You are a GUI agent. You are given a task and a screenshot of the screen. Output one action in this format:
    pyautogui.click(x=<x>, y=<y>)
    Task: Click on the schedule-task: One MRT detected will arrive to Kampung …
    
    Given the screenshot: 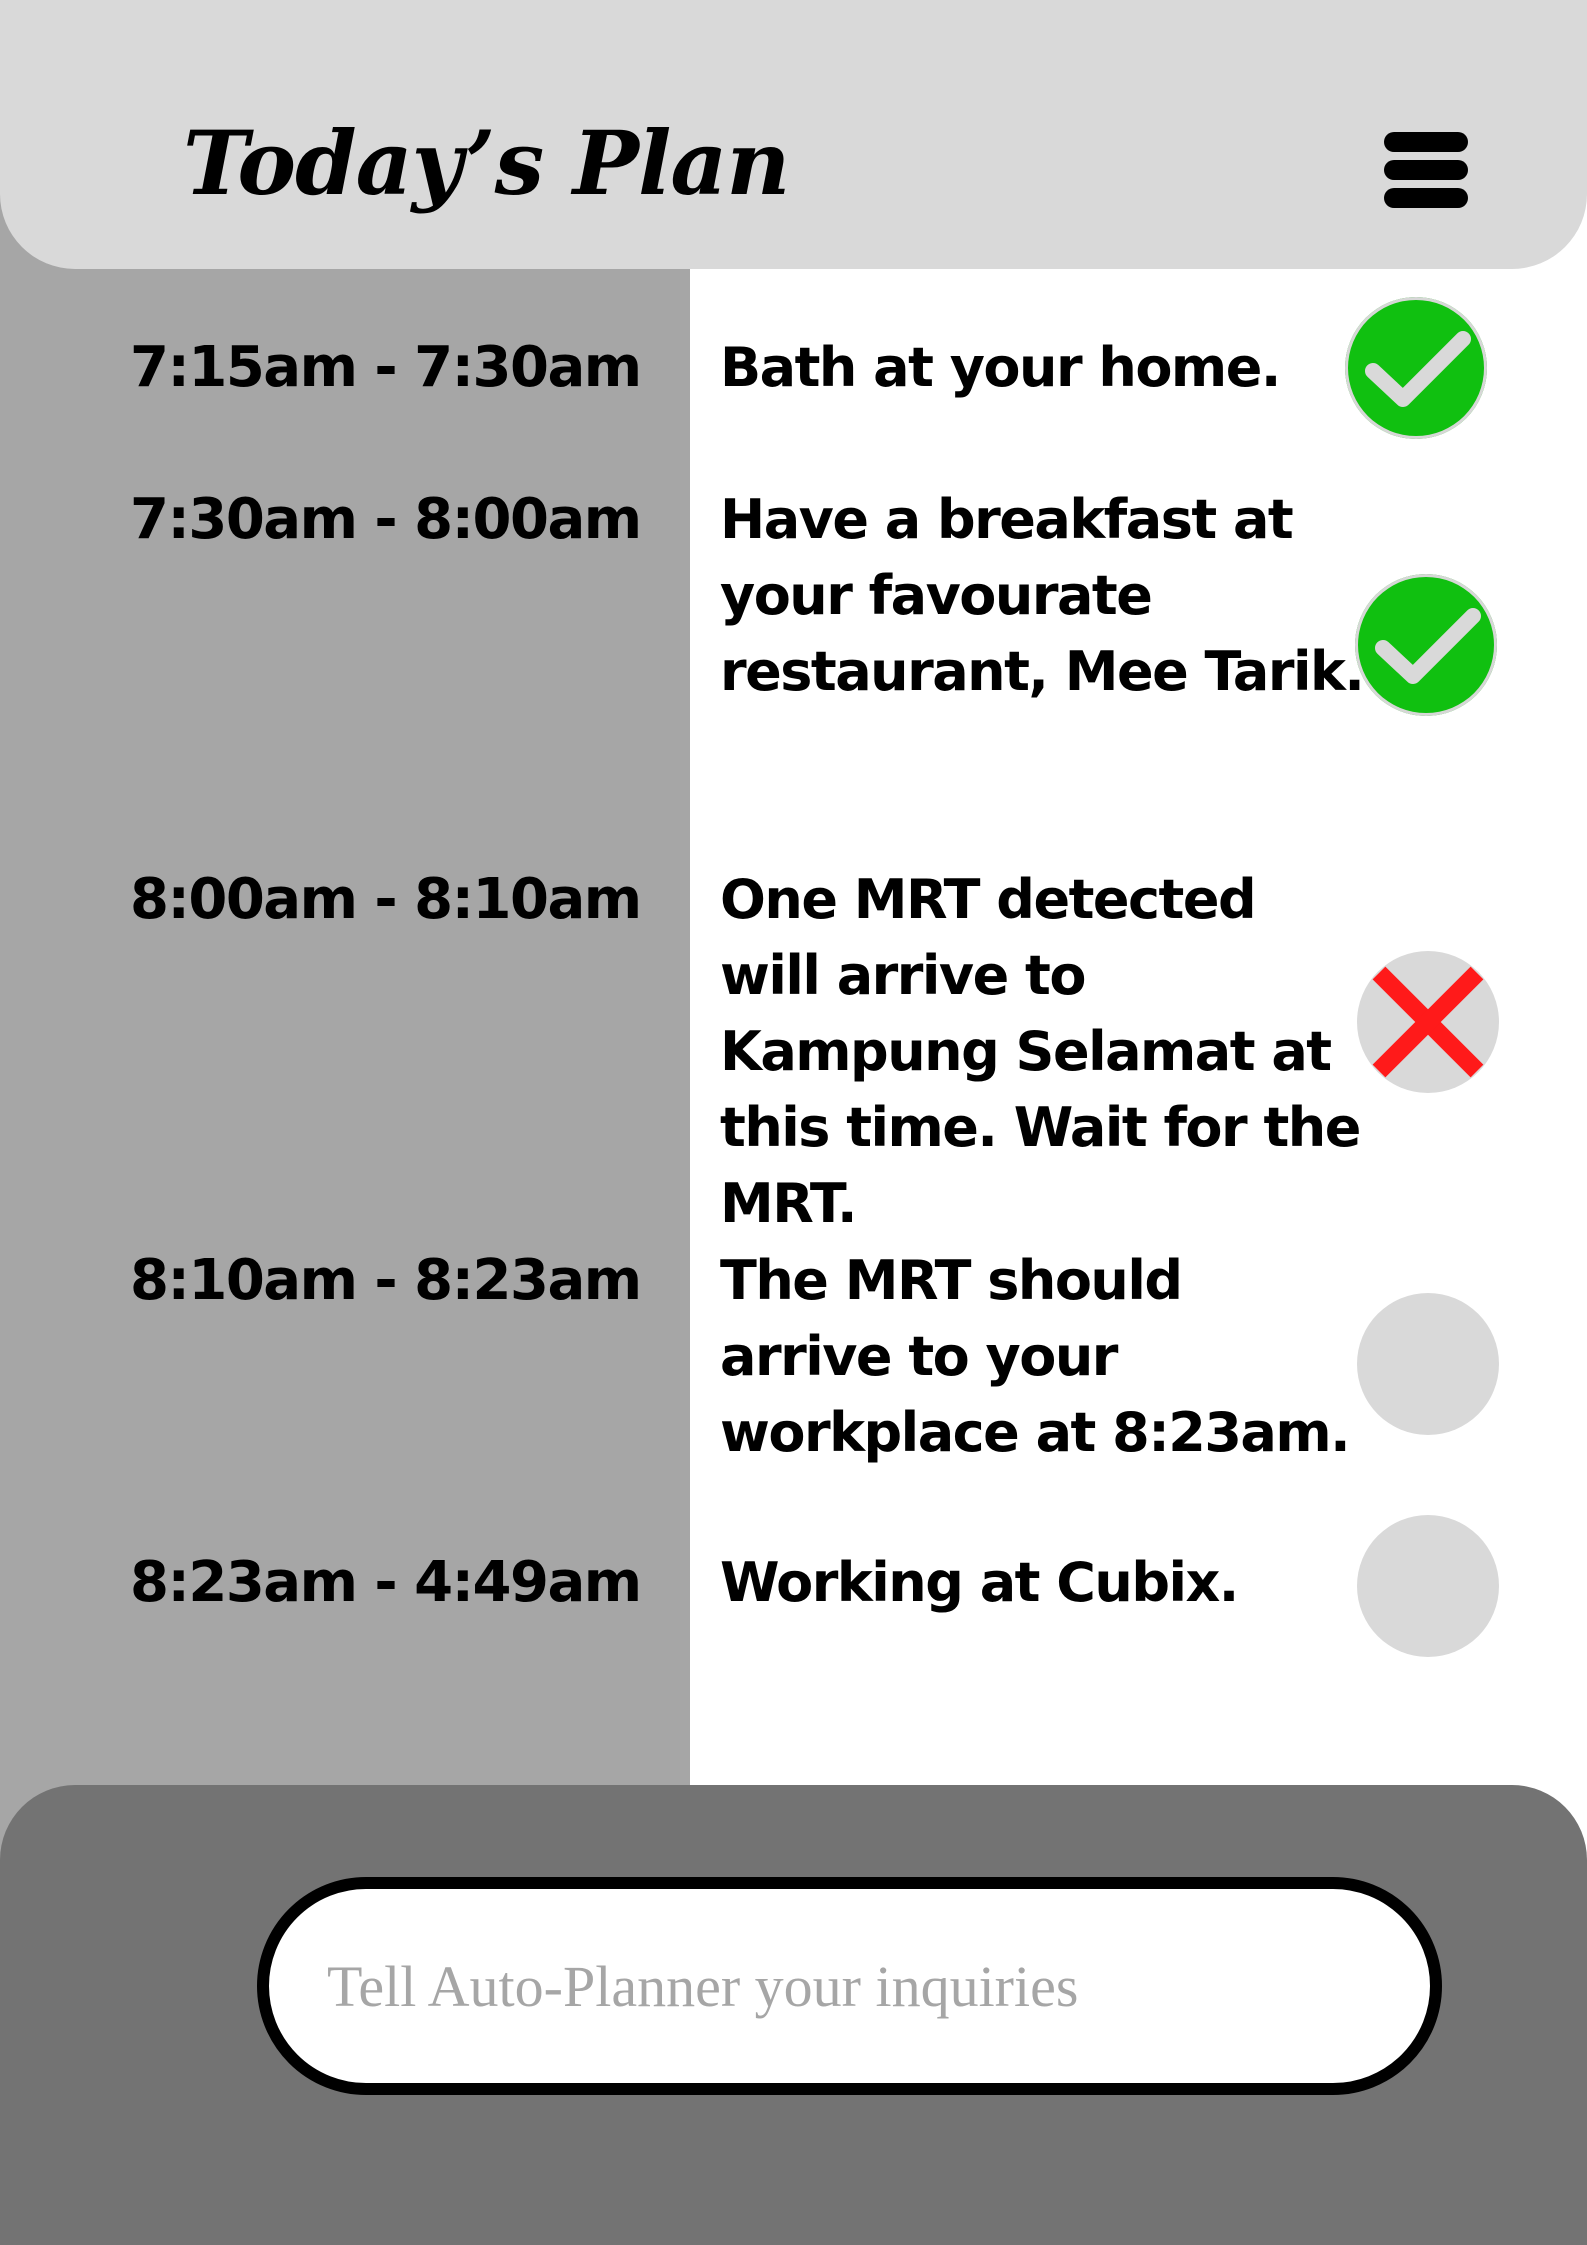 What is the action you would take?
    pyautogui.click(x=1040, y=1051)
    